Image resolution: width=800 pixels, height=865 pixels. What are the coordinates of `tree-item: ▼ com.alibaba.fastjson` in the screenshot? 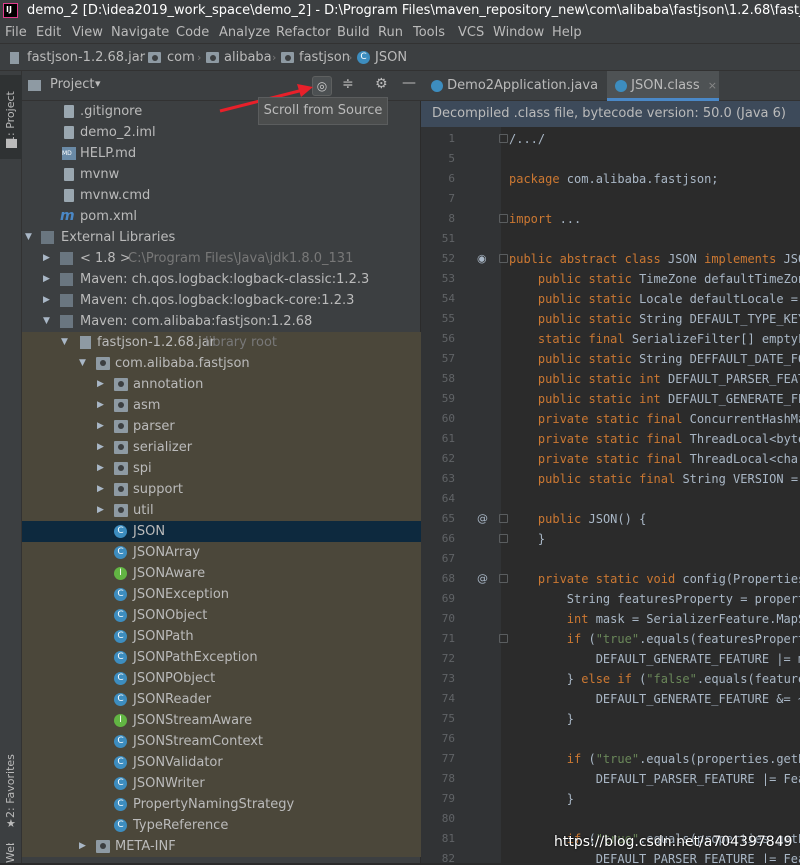 It's located at (221, 363).